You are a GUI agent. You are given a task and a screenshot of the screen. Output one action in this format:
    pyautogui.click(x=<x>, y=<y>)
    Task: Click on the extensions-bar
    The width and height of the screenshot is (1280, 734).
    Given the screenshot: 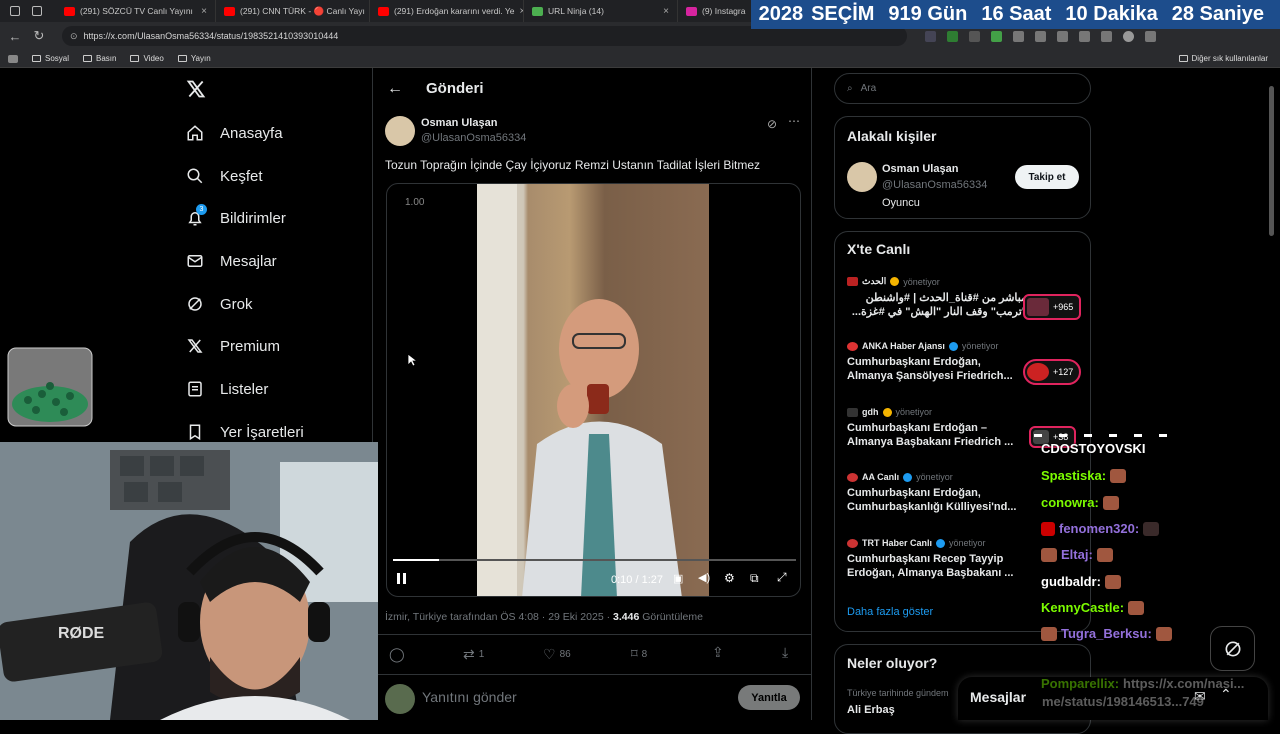 What is the action you would take?
    pyautogui.click(x=1040, y=36)
    